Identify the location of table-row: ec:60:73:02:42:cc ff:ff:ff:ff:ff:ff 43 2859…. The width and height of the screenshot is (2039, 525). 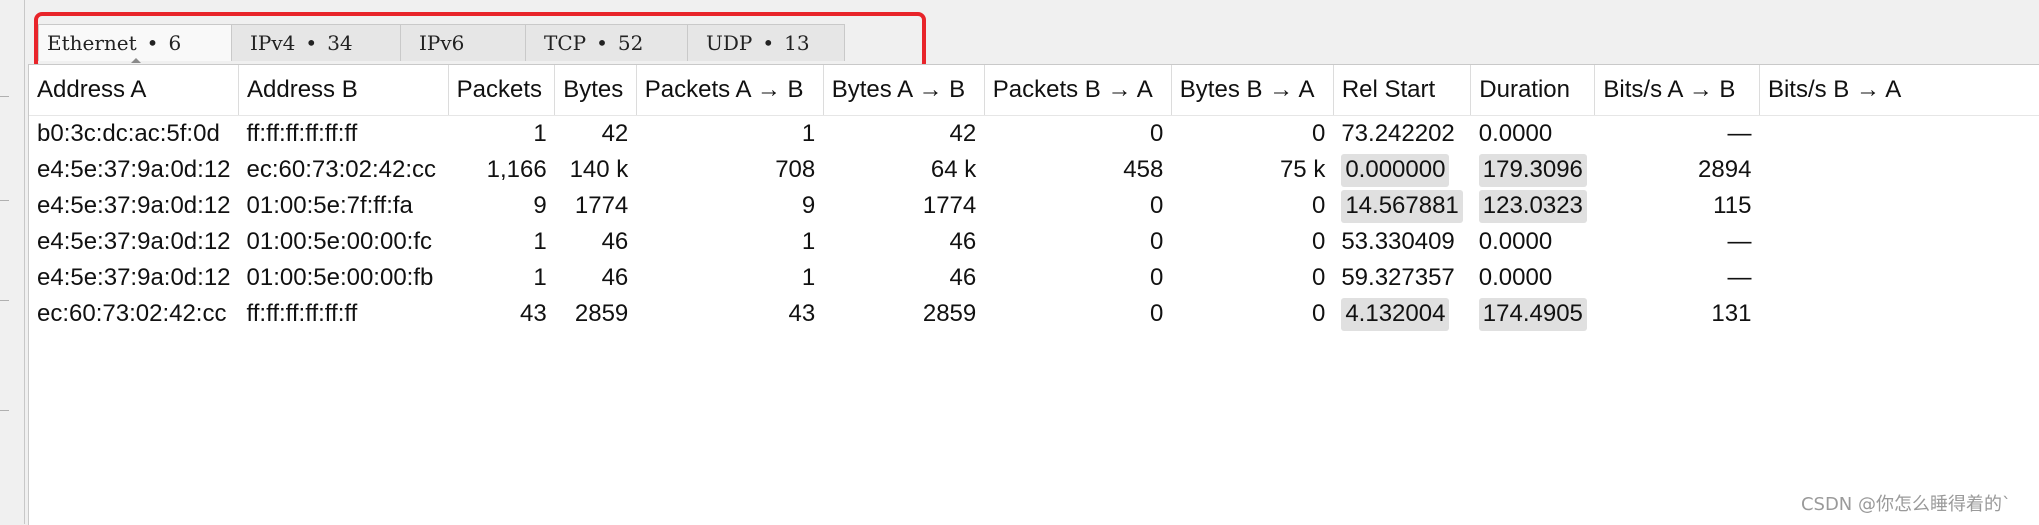
(1034, 314).